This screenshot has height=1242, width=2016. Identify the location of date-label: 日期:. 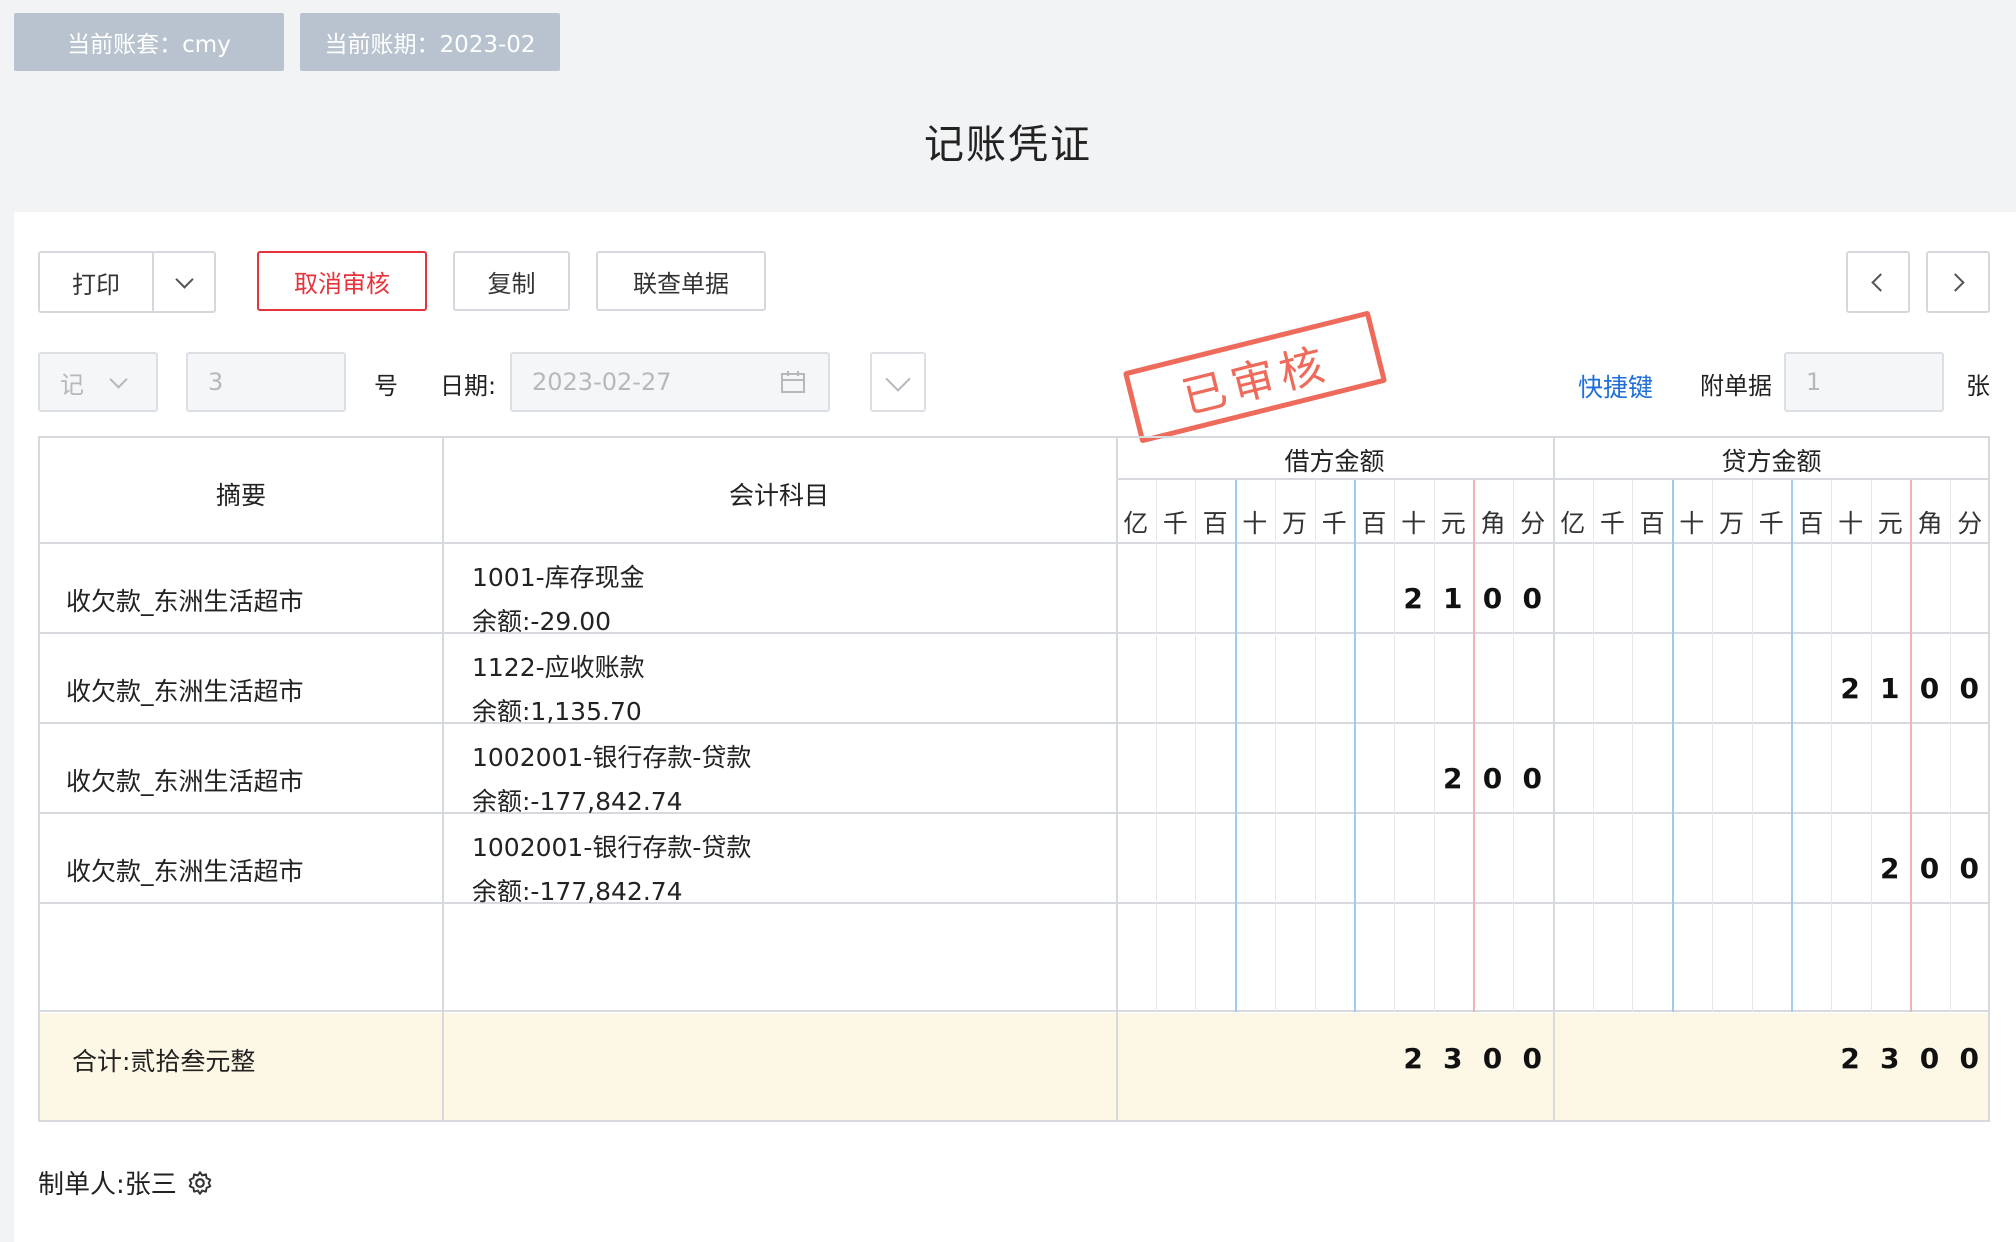
(468, 386).